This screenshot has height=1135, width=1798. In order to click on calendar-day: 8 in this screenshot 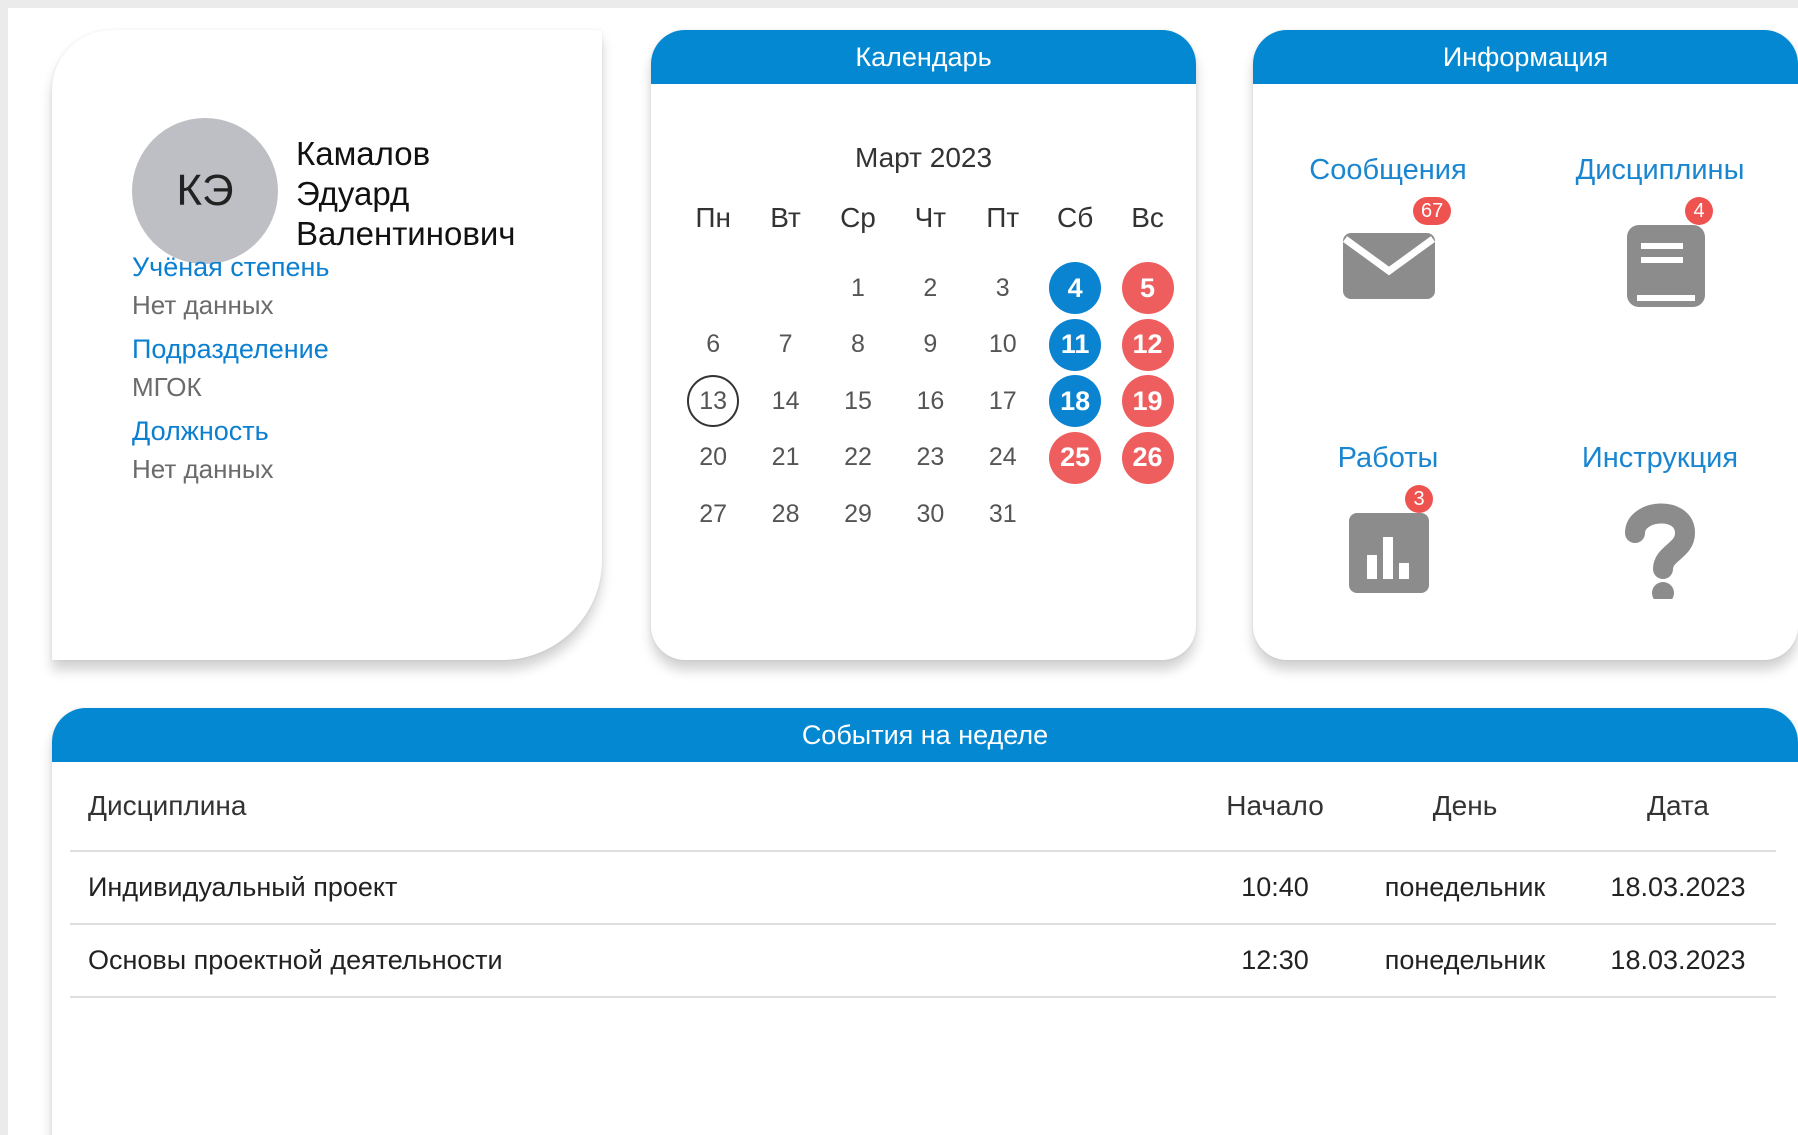, I will do `click(858, 345)`.